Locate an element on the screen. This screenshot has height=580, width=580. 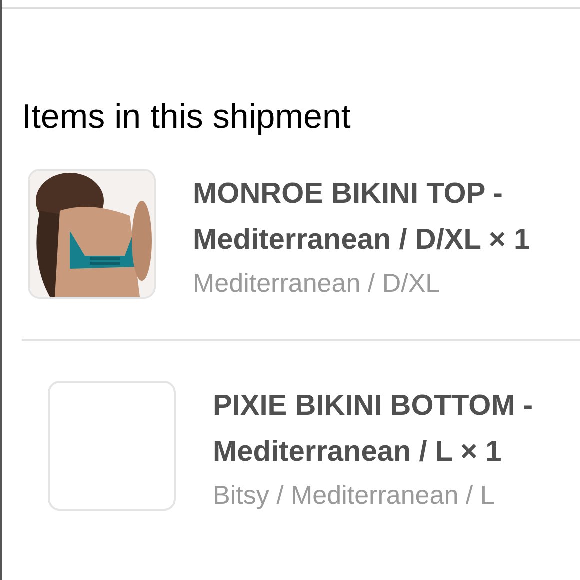
product-variant: Bitsy / Mediterranean / L is located at coordinates (354, 495).